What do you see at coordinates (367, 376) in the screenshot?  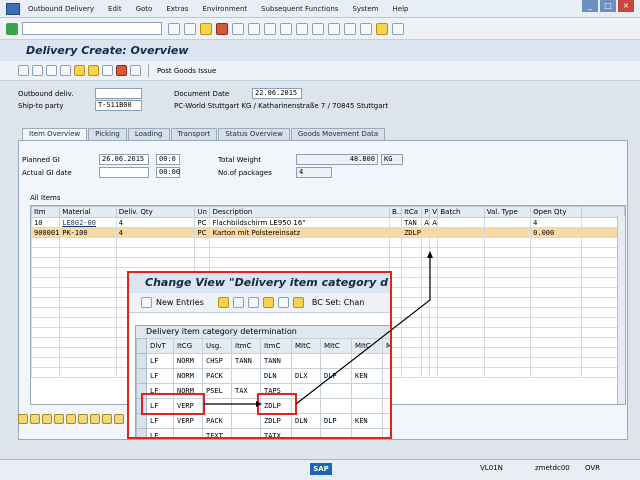 I see `ov-cell: KEN` at bounding box center [367, 376].